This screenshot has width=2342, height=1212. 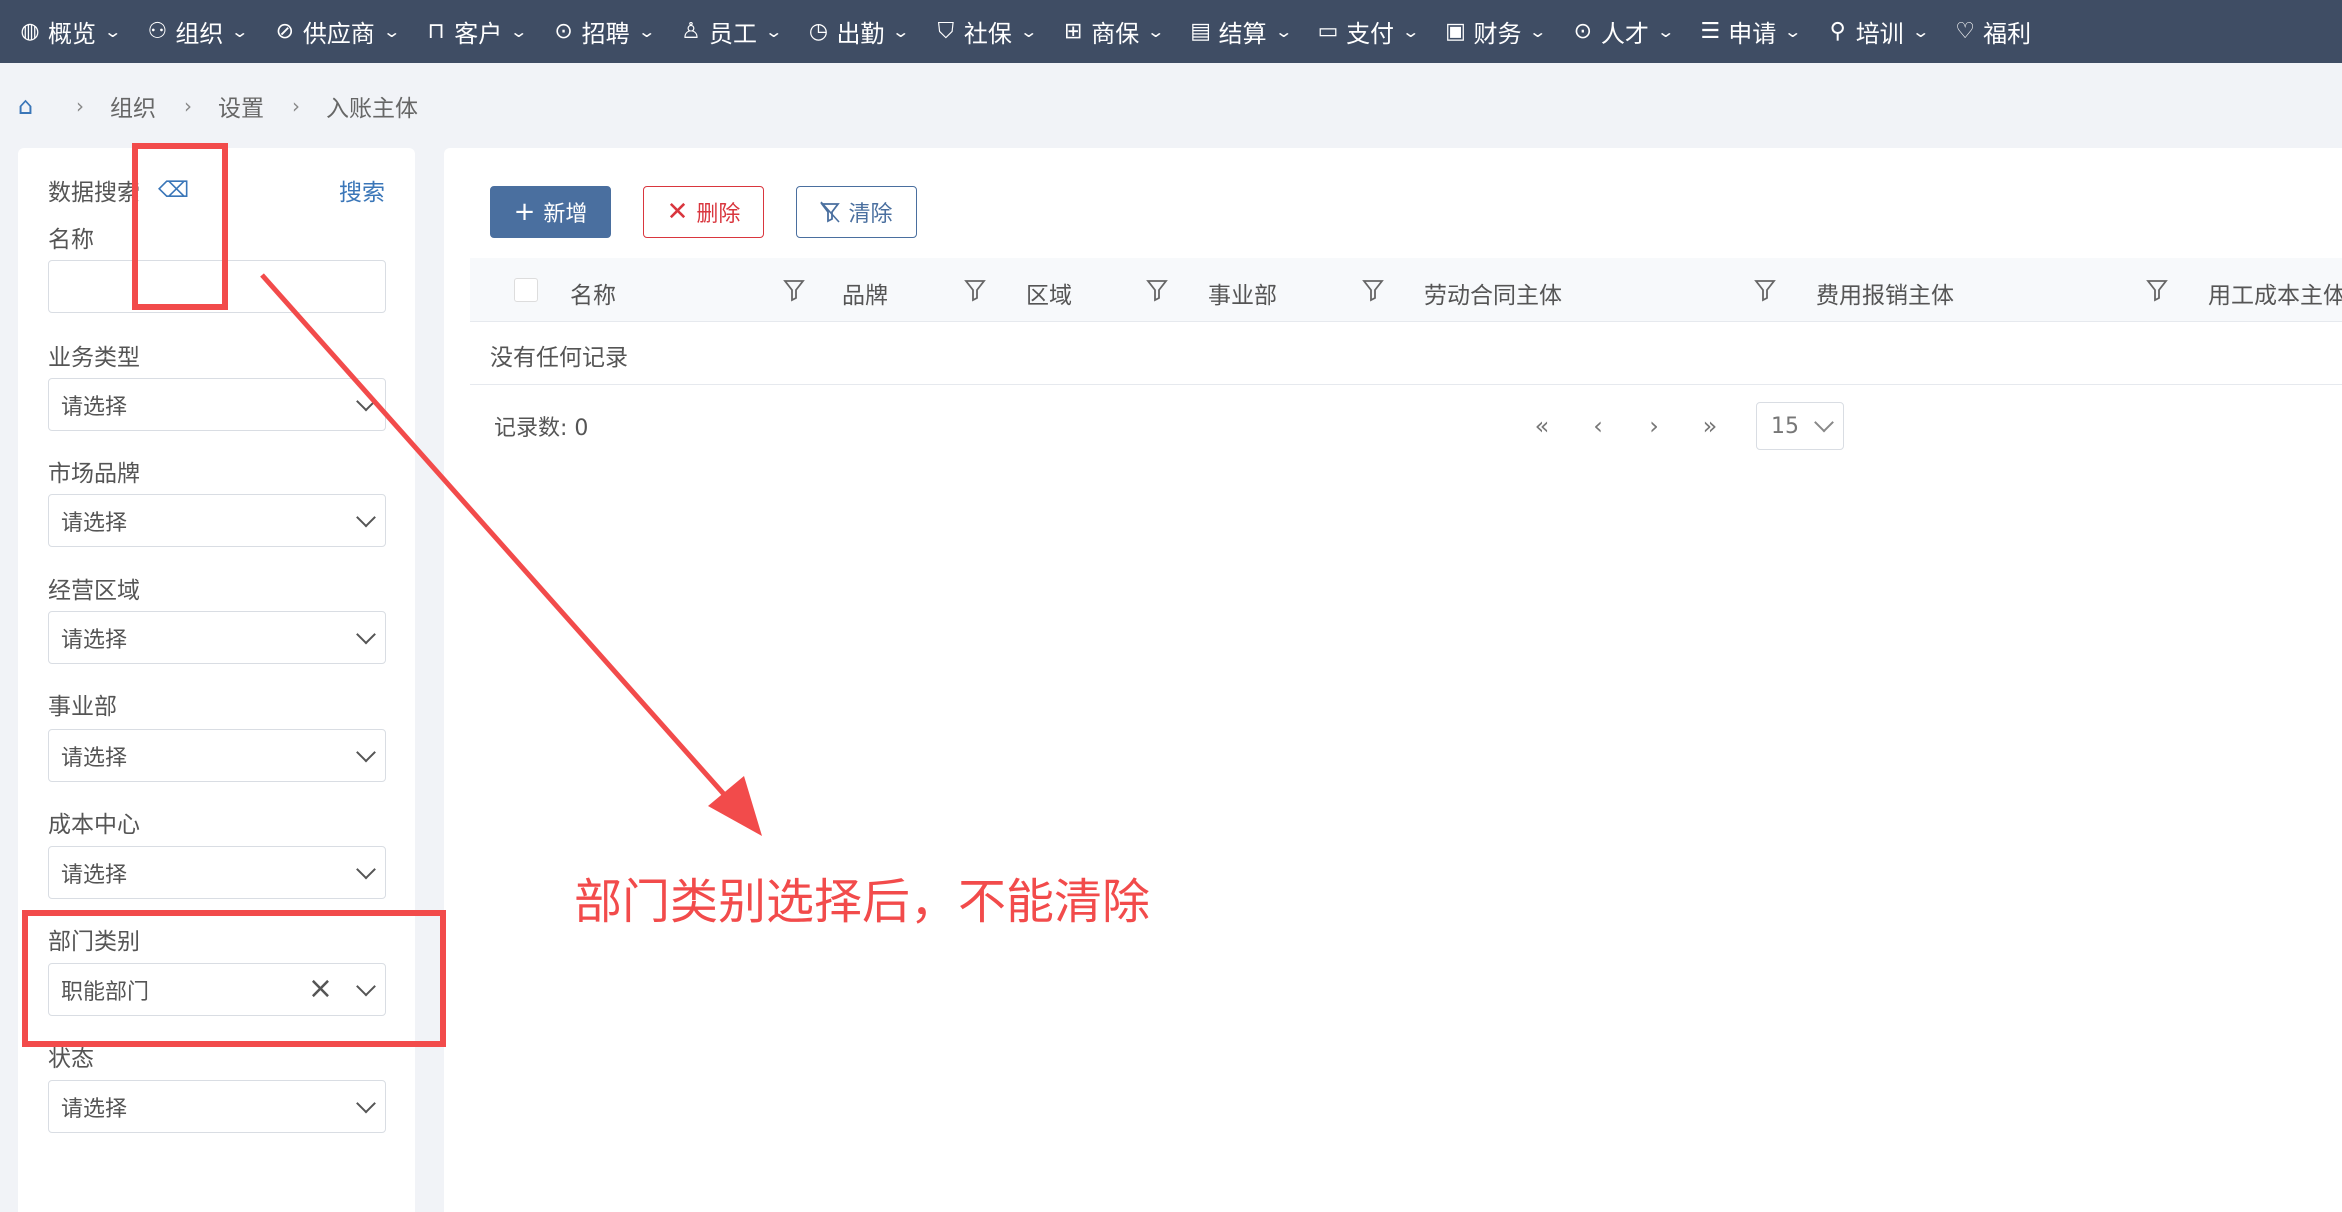 What do you see at coordinates (511, 554) in the screenshot?
I see `annotation-arrow` at bounding box center [511, 554].